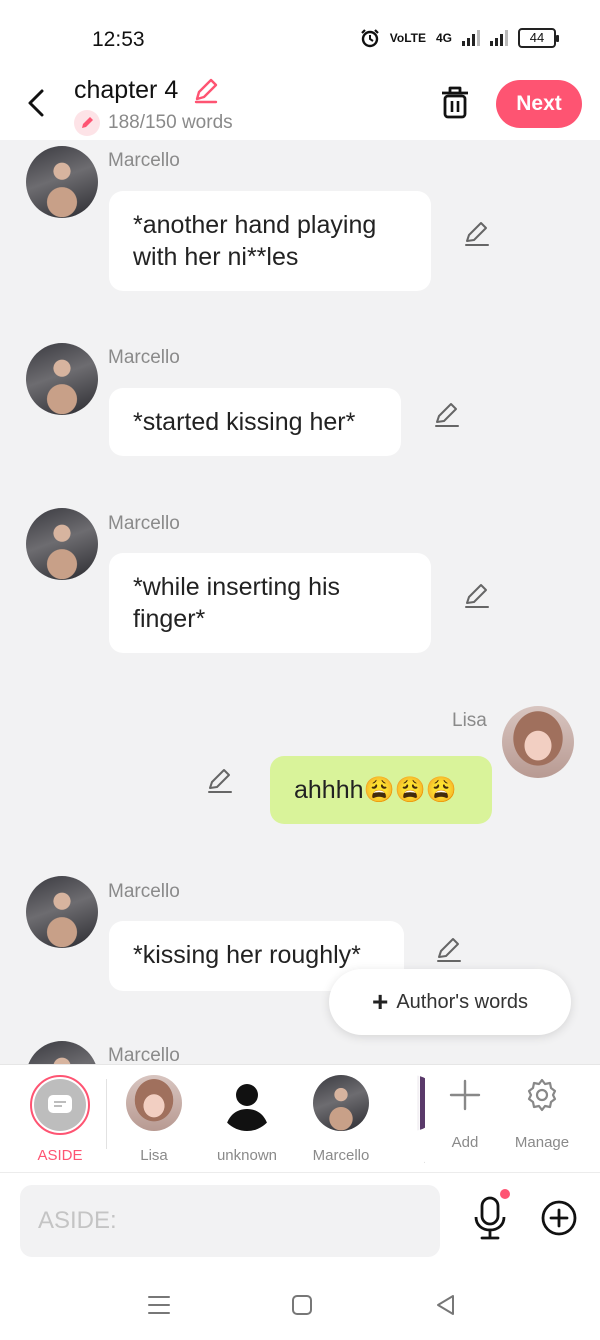  Describe the element at coordinates (381, 790) in the screenshot. I see `message-bubble-own: ahhhh😩😩😩` at that location.